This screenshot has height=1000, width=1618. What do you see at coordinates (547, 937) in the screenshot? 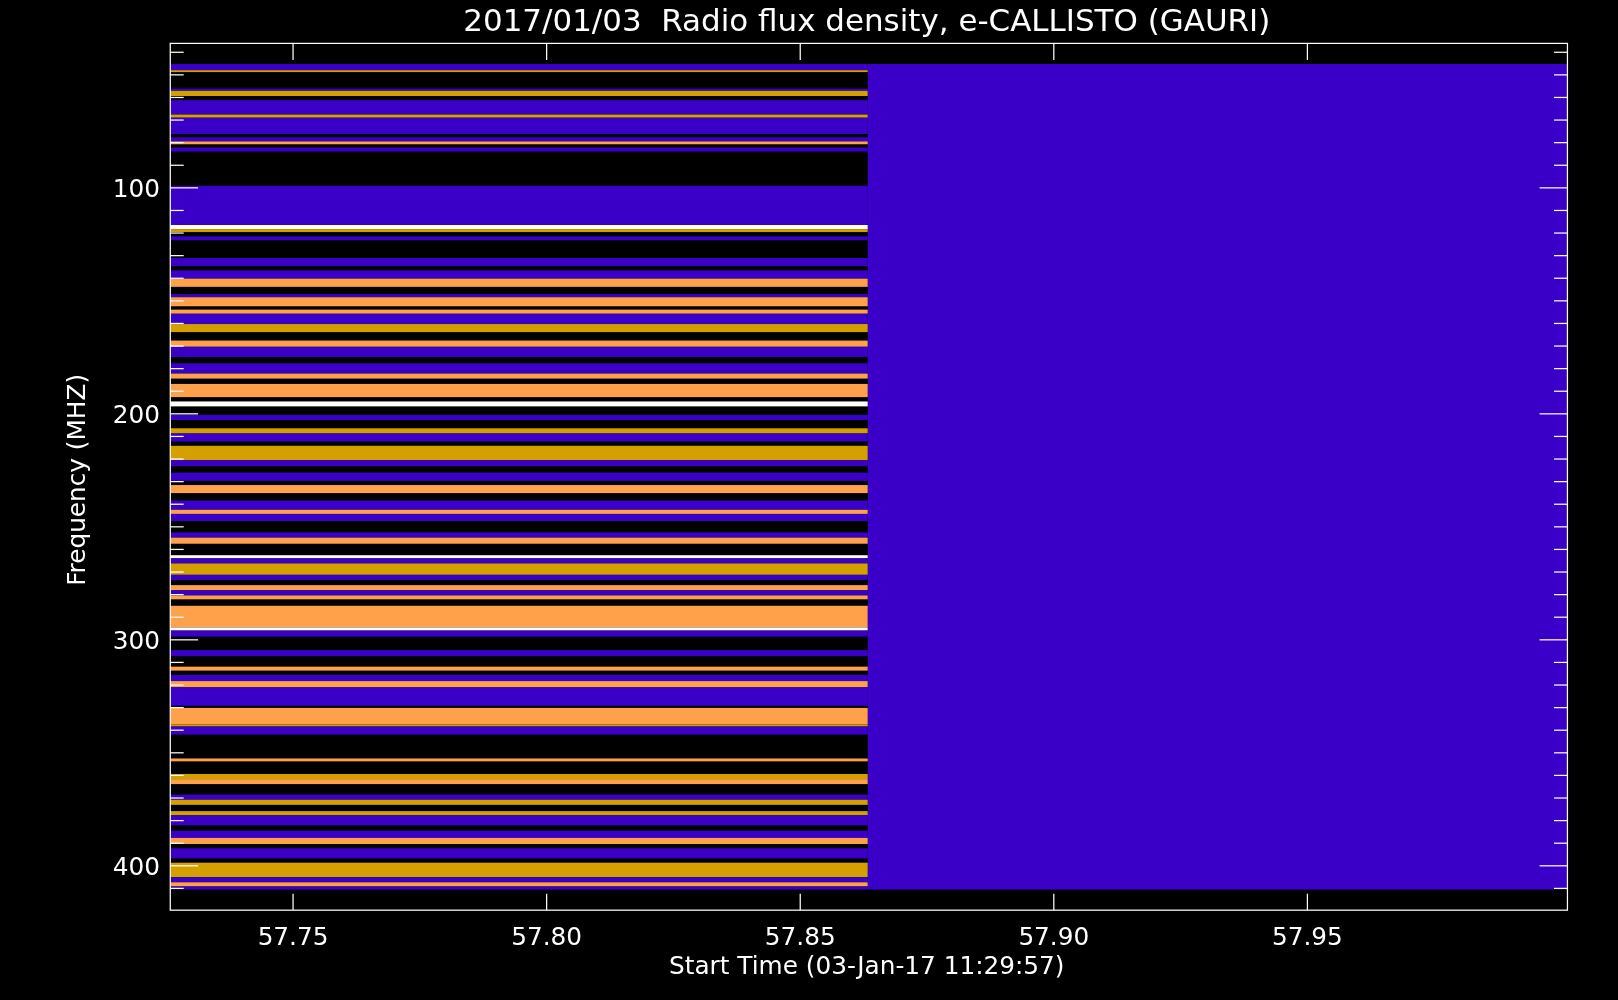
I see `tick-label: 57.80` at bounding box center [547, 937].